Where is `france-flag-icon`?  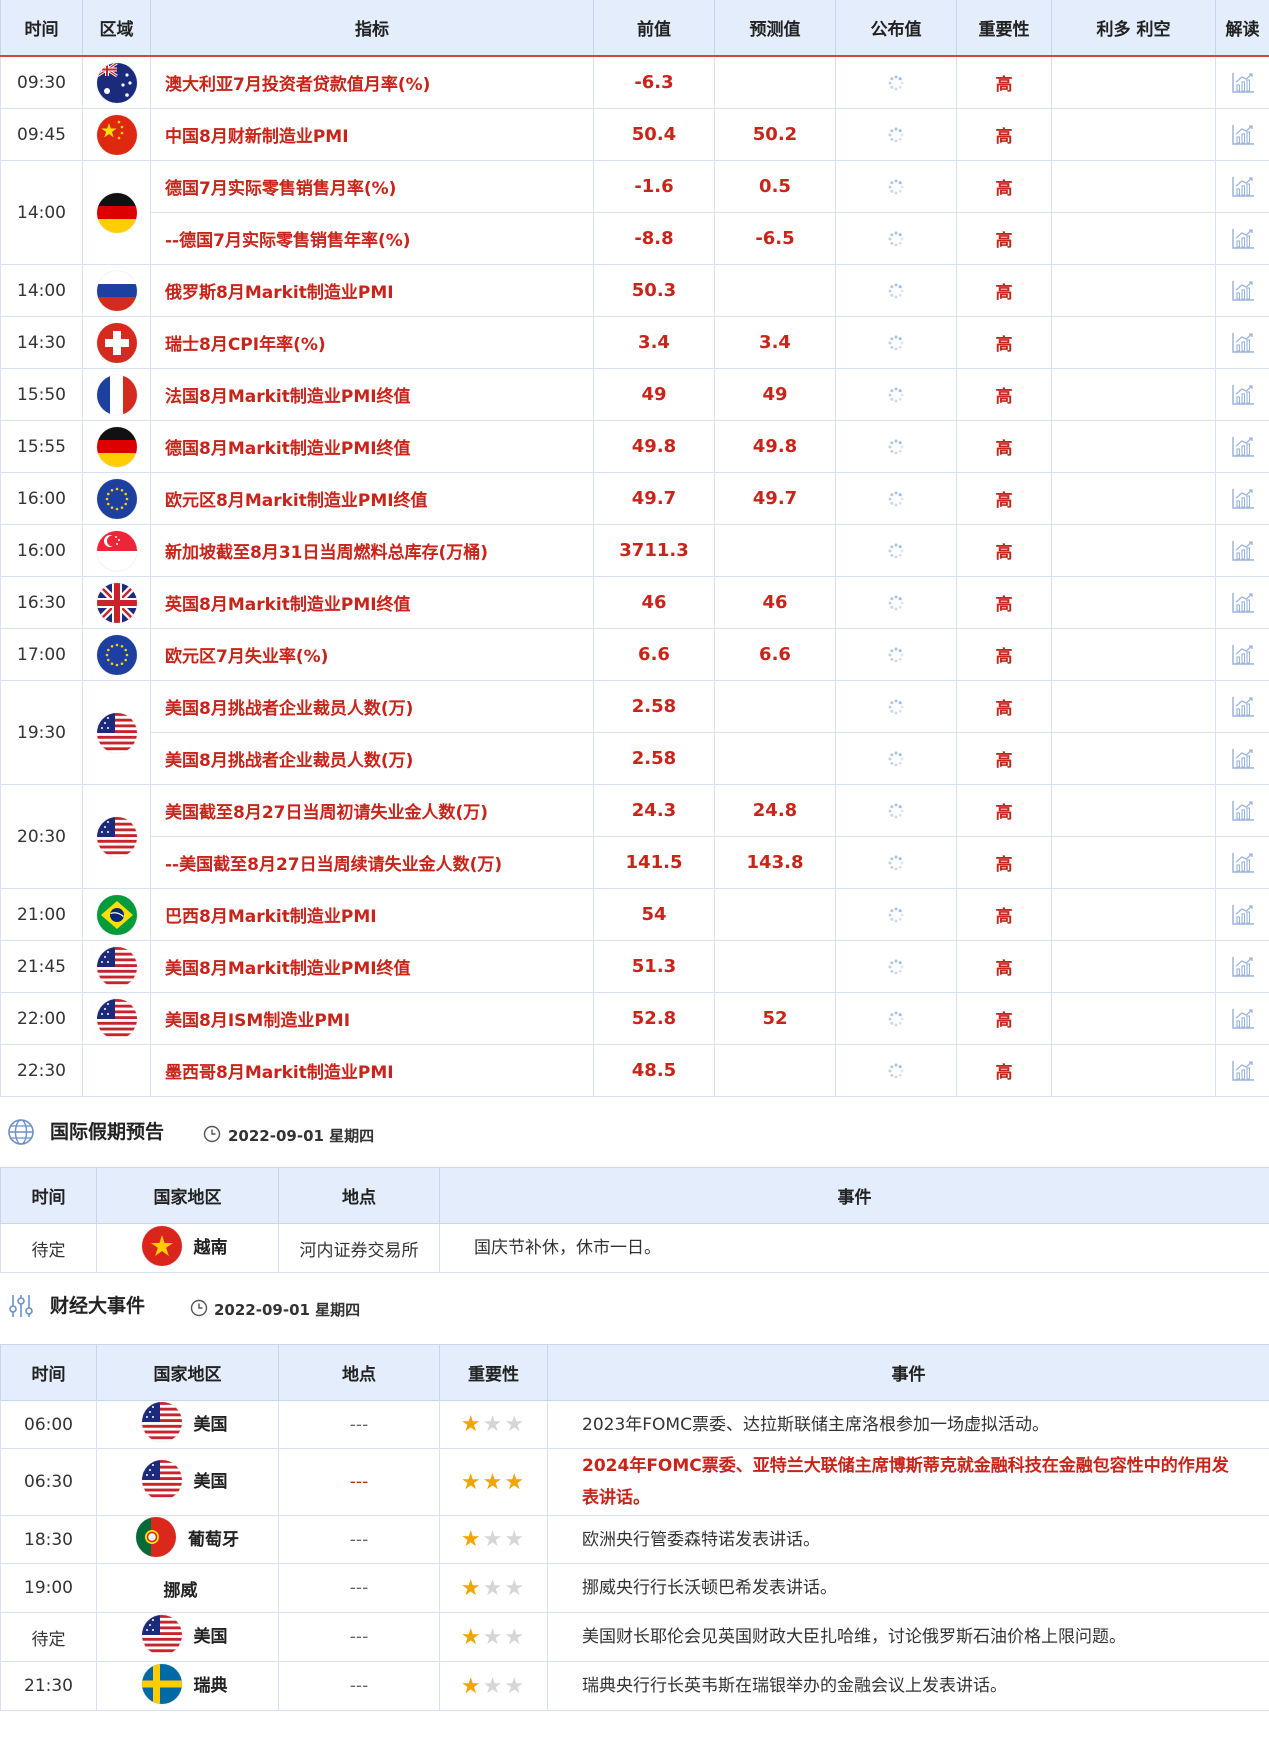
france-flag-icon is located at coordinates (116, 394).